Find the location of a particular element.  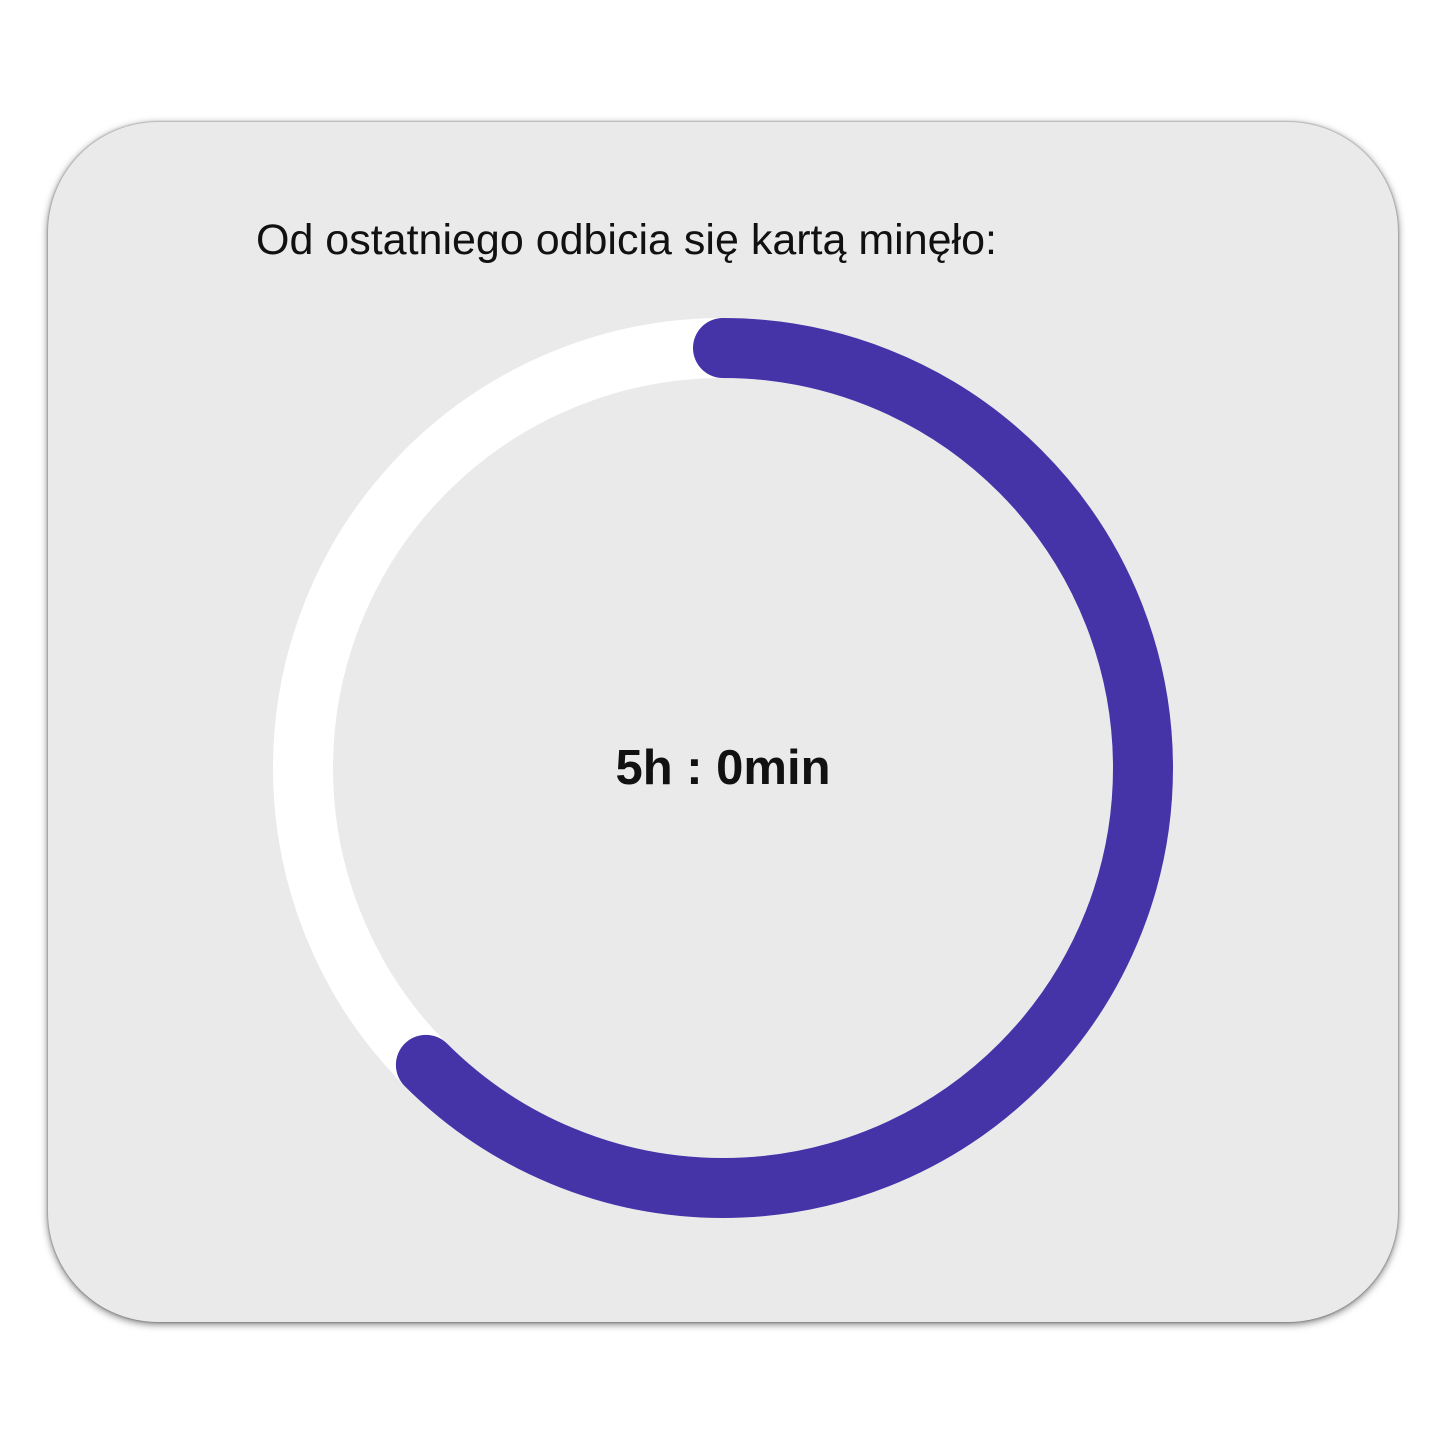

elapsed-time-label: 5h : 0min is located at coordinates (723, 768).